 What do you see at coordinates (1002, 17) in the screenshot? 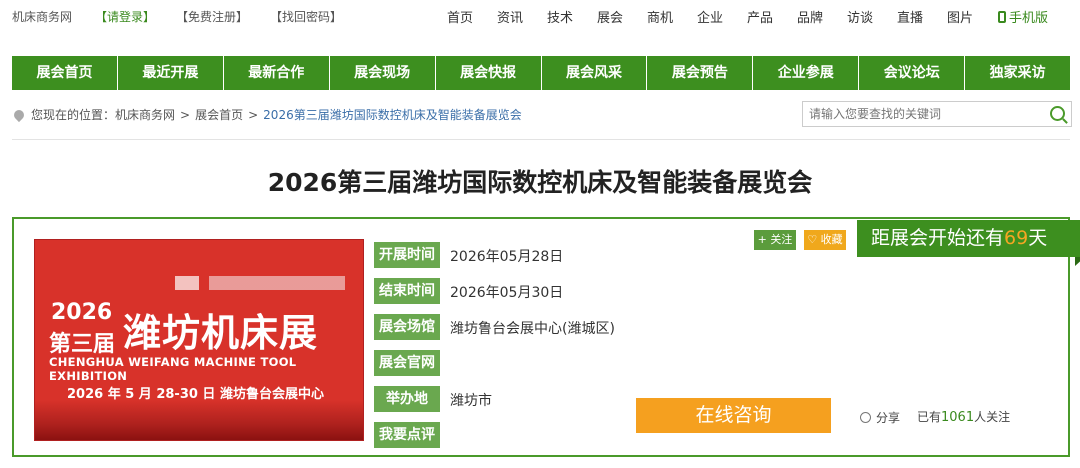
I see `phone-icon` at bounding box center [1002, 17].